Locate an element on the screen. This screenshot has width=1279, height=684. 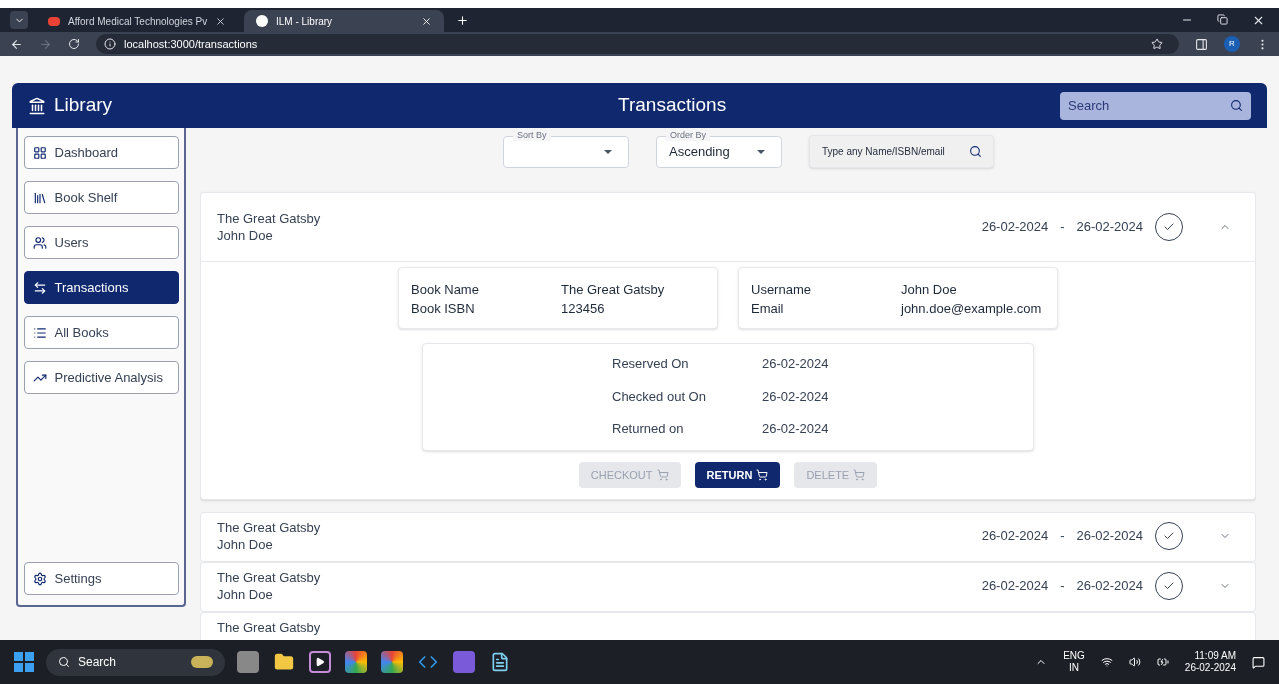
field-label: Book ISBN is located at coordinates (443, 309).